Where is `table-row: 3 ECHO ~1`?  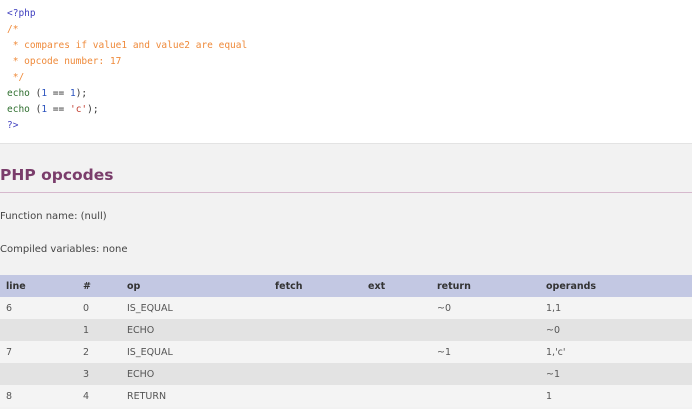
table-row: 3 ECHO ~1 is located at coordinates (346, 374).